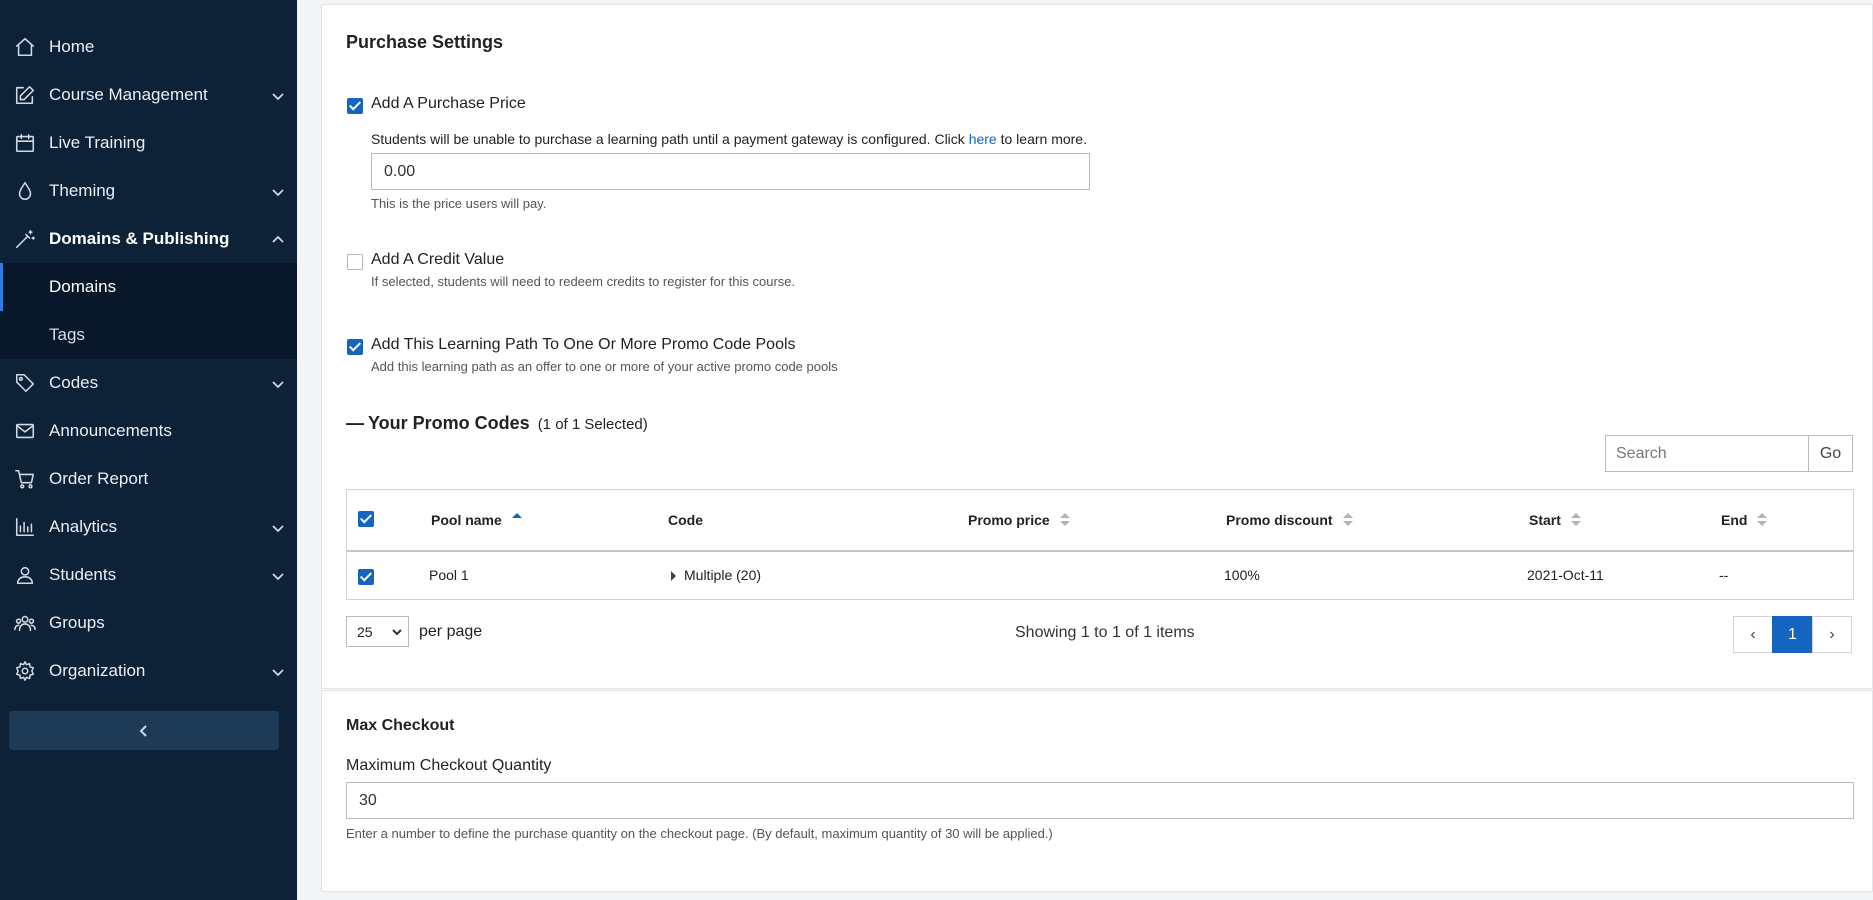 This screenshot has height=900, width=1873. Describe the element at coordinates (83, 526) in the screenshot. I see `sidebar-item-label: Analytics` at that location.